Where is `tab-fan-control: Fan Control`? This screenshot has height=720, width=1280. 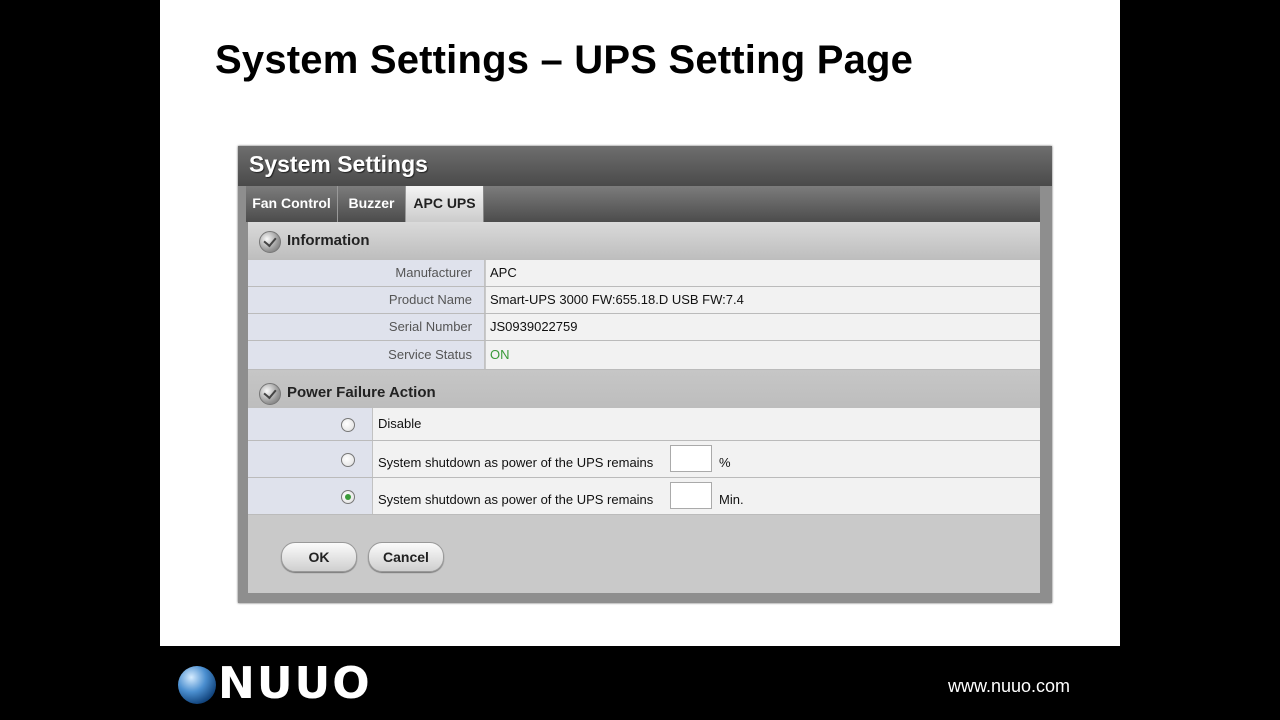 tab-fan-control: Fan Control is located at coordinates (292, 204).